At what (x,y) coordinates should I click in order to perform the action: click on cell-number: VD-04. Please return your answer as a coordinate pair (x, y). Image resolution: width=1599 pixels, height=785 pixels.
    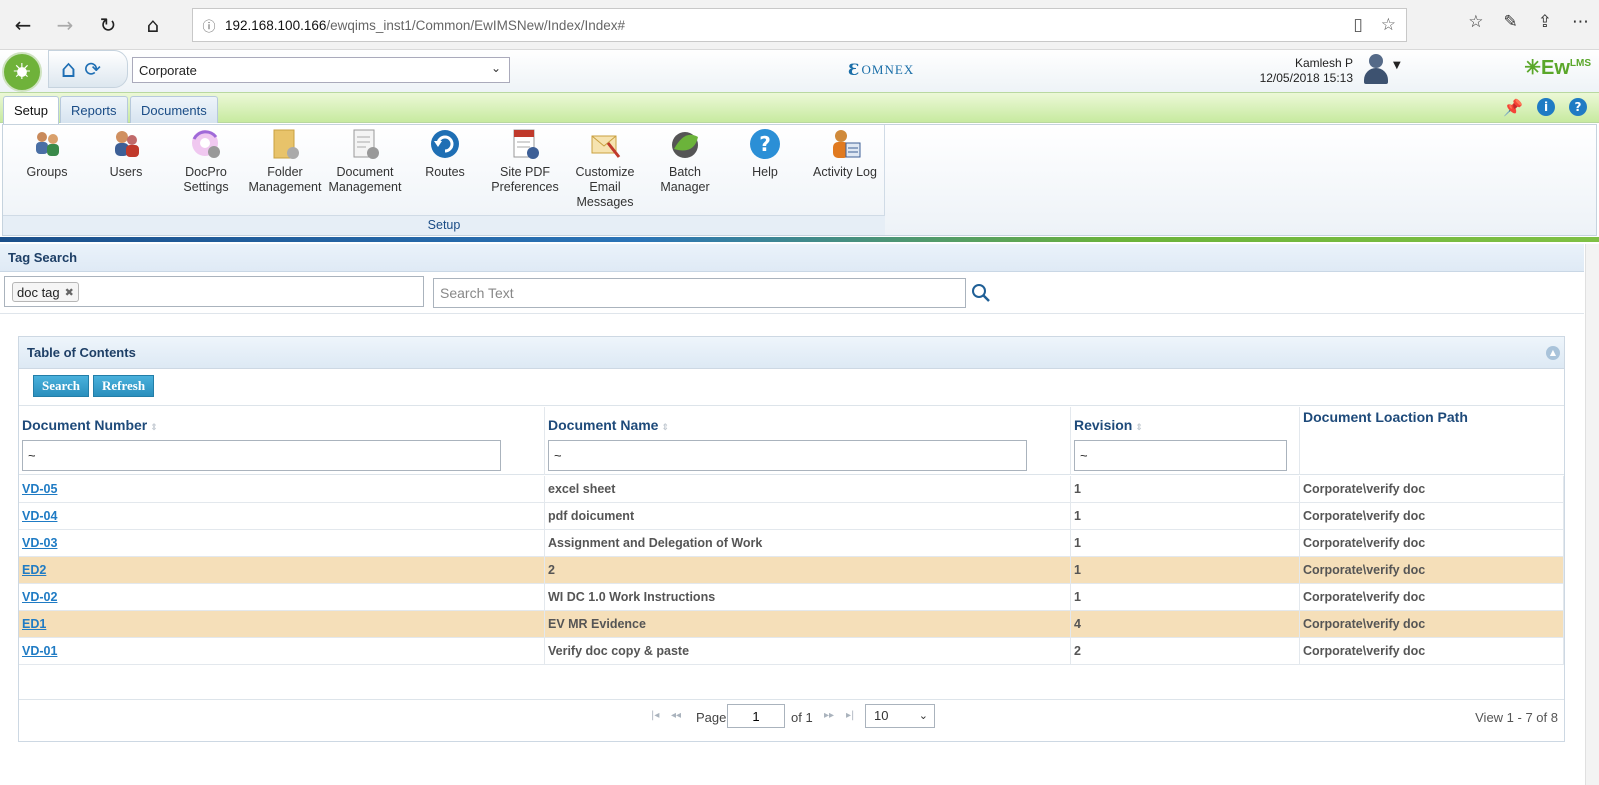
    Looking at the image, I should click on (282, 516).